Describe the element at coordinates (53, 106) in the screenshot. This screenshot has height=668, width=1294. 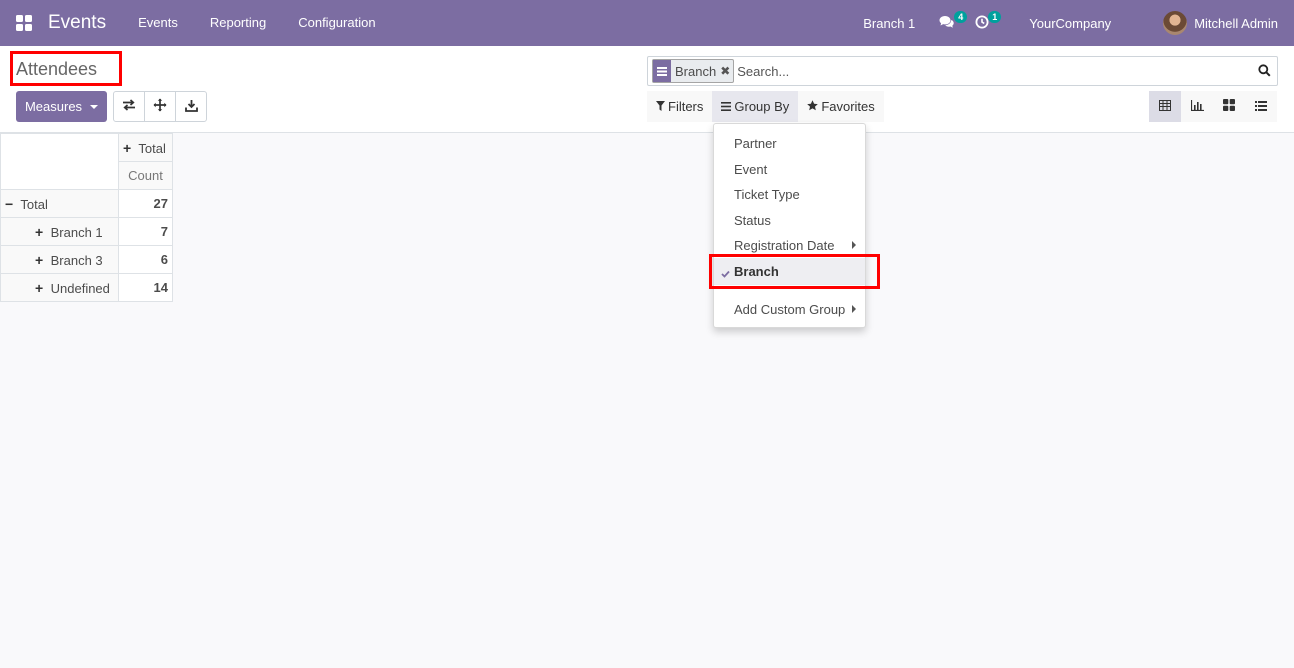
I see `measures-label: Measures` at that location.